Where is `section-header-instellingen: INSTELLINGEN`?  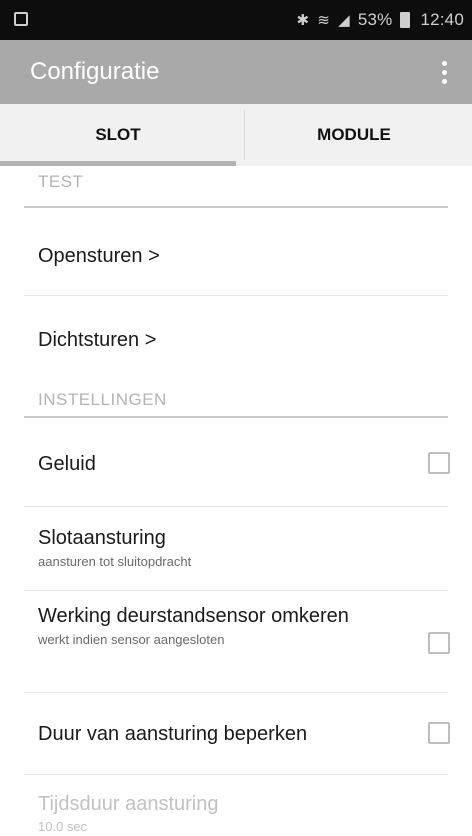 section-header-instellingen: INSTELLINGEN is located at coordinates (236, 404).